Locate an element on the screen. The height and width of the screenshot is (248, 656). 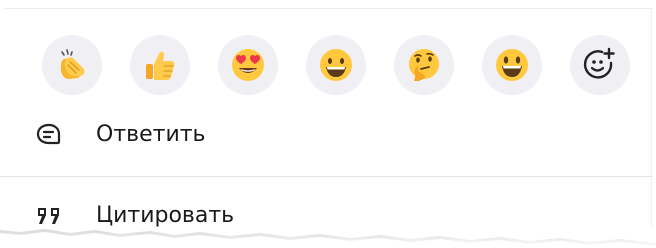
menu-item-reply-label: Ответить is located at coordinates (151, 134).